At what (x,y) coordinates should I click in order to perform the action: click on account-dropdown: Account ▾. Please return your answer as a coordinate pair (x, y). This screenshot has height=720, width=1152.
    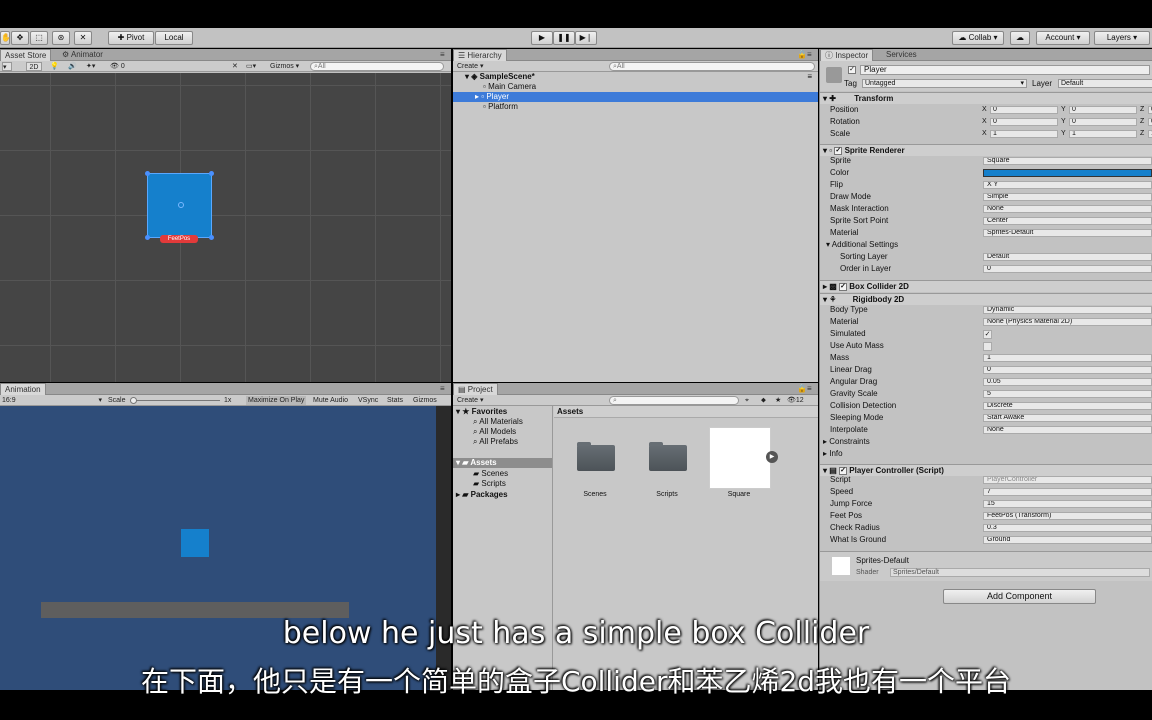
    Looking at the image, I should click on (1063, 38).